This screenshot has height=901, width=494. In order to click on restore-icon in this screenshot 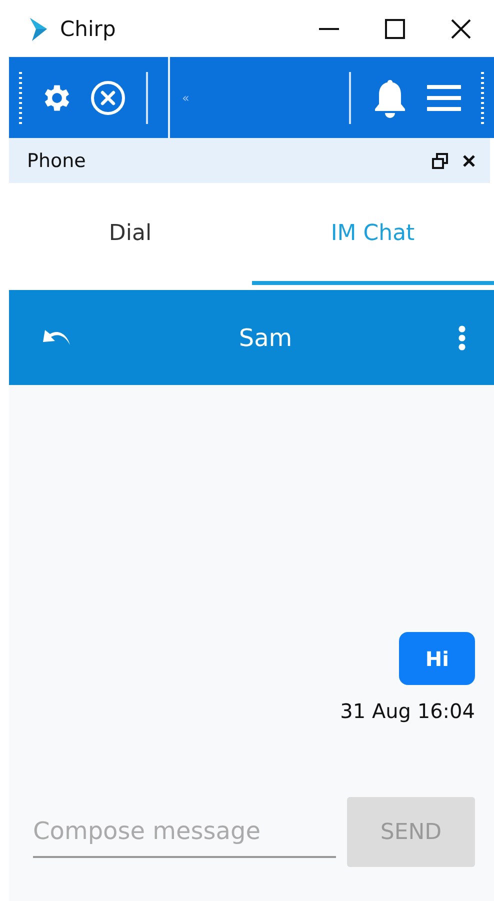, I will do `click(440, 160)`.